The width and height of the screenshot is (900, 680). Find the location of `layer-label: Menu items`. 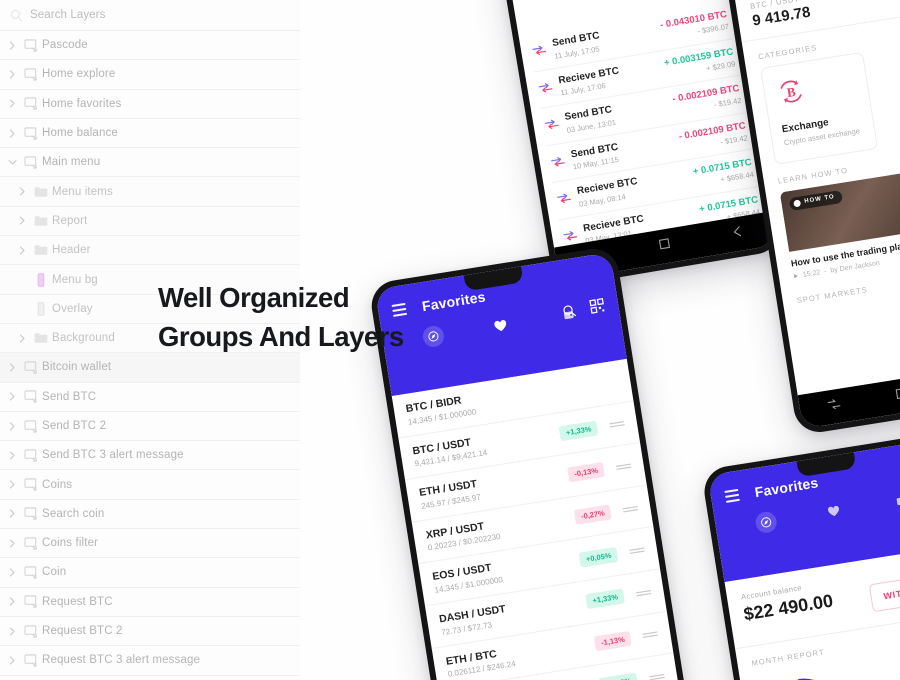

layer-label: Menu items is located at coordinates (82, 191).